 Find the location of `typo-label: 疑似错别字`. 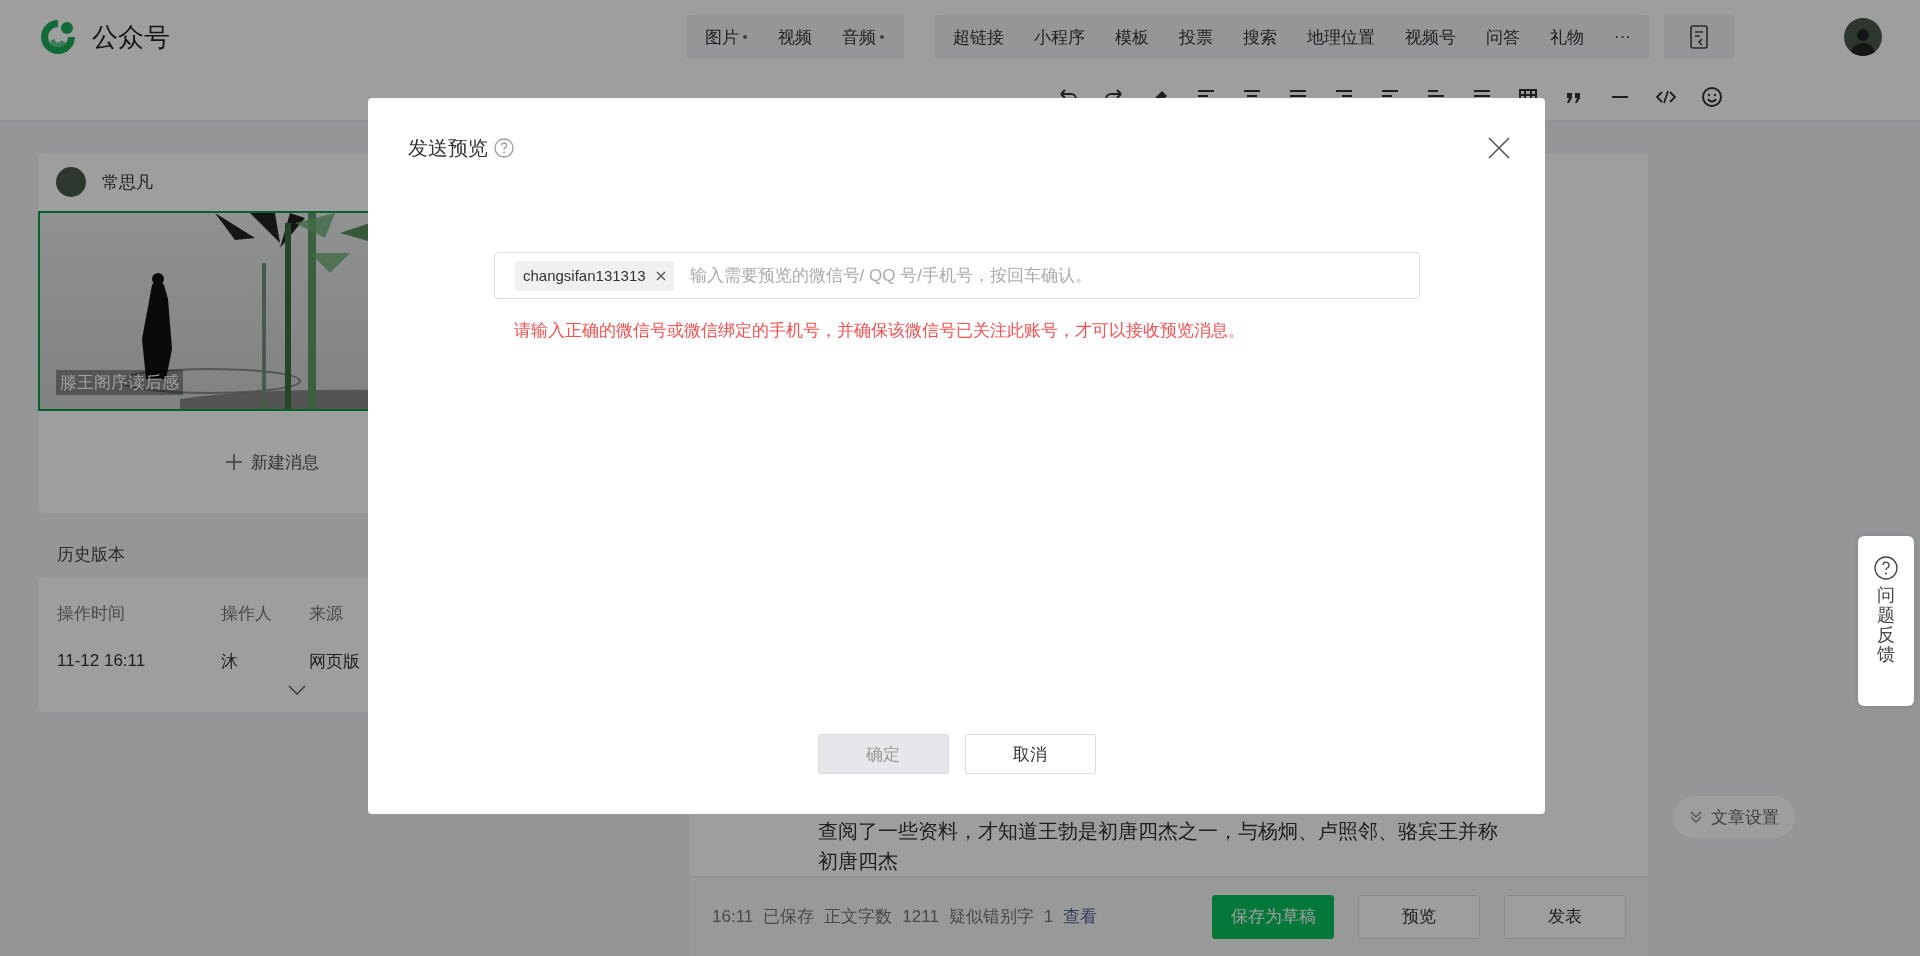

typo-label: 疑似错别字 is located at coordinates (991, 917).